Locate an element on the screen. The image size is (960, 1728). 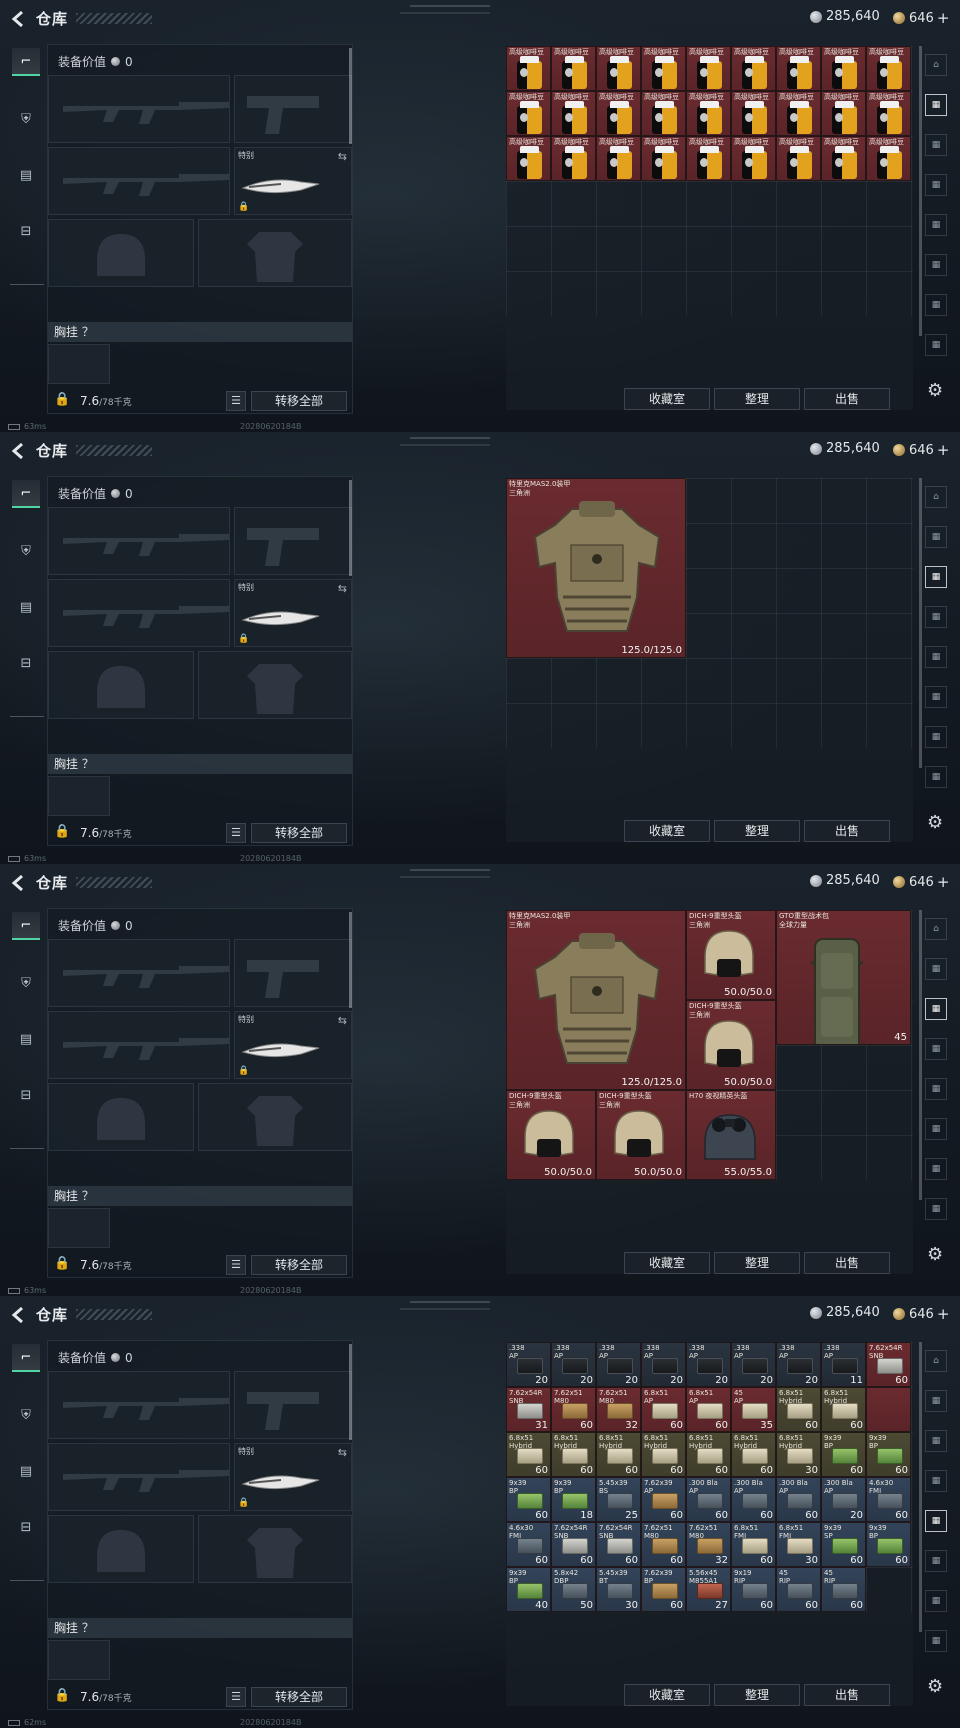
gold-currency: 646 + is located at coordinates (921, 882).